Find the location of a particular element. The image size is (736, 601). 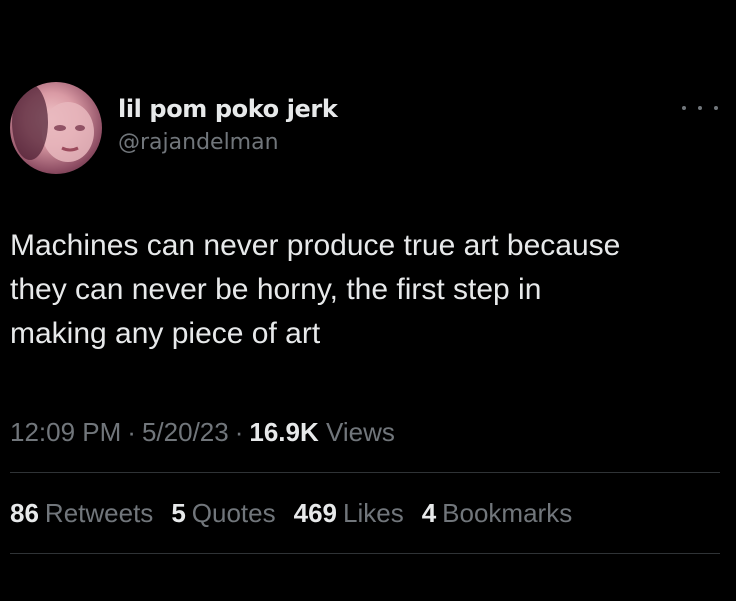

tweet-meta: 12:09 PM · 5/20/23 · 16.9K Views is located at coordinates (202, 432).